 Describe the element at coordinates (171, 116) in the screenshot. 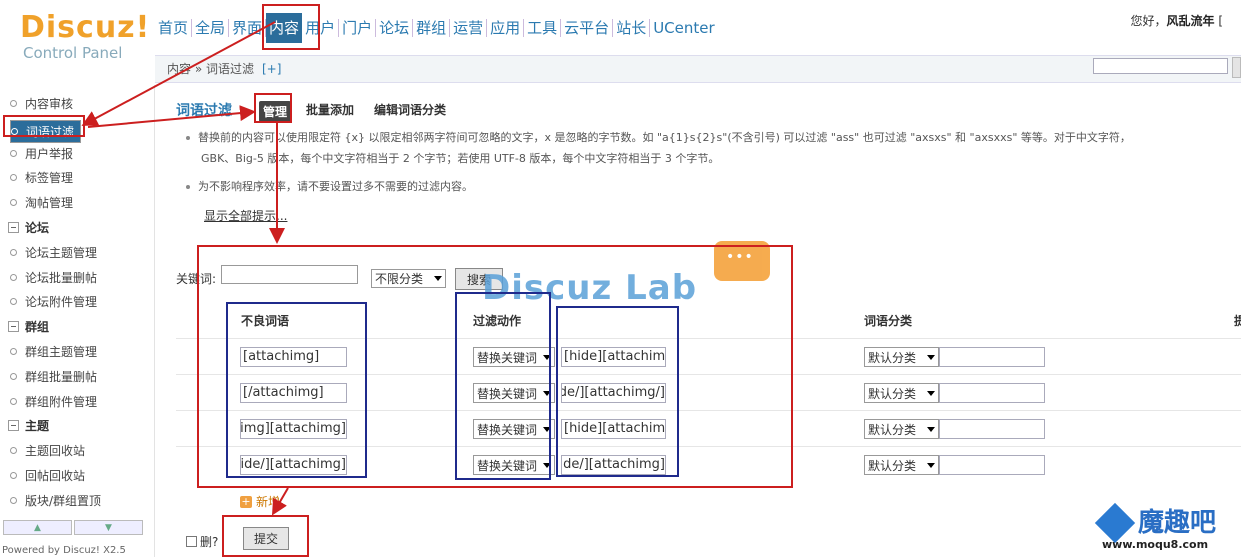

I see `arrow-sidebar-to-tab` at that location.